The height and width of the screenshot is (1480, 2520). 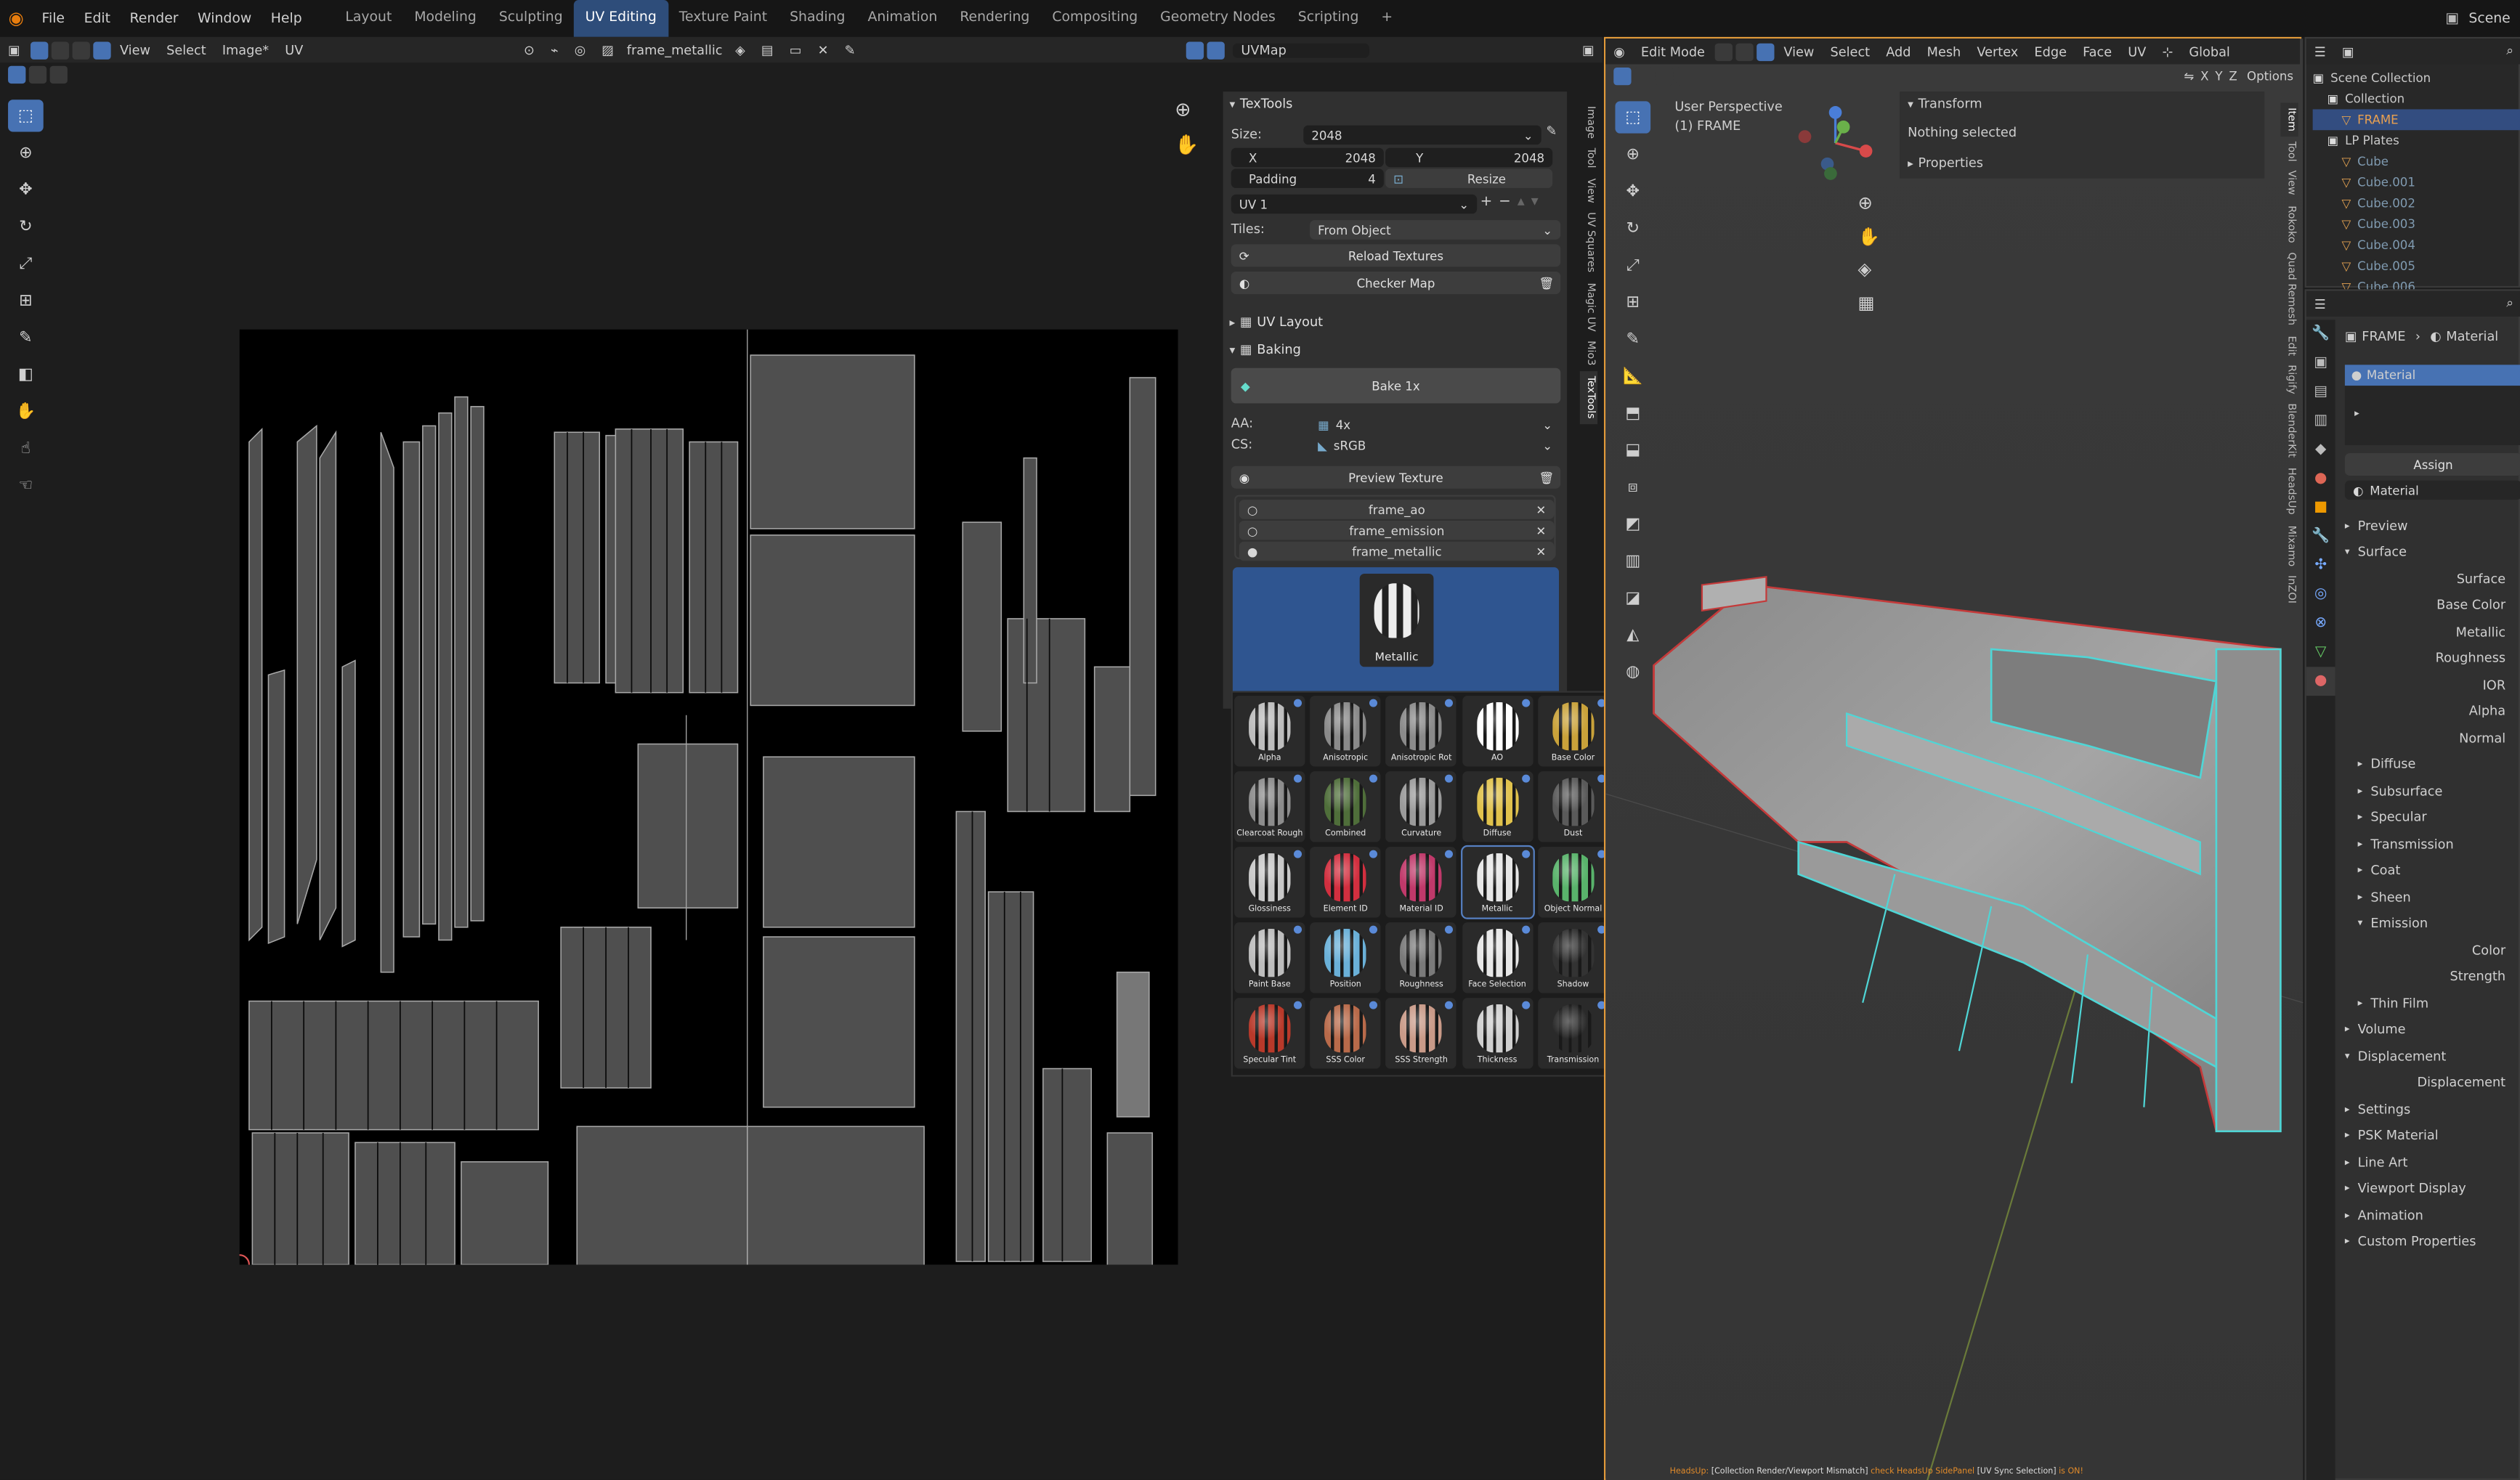 What do you see at coordinates (2416, 204) in the screenshot?
I see `outliner-item: ▽ Cube.002` at bounding box center [2416, 204].